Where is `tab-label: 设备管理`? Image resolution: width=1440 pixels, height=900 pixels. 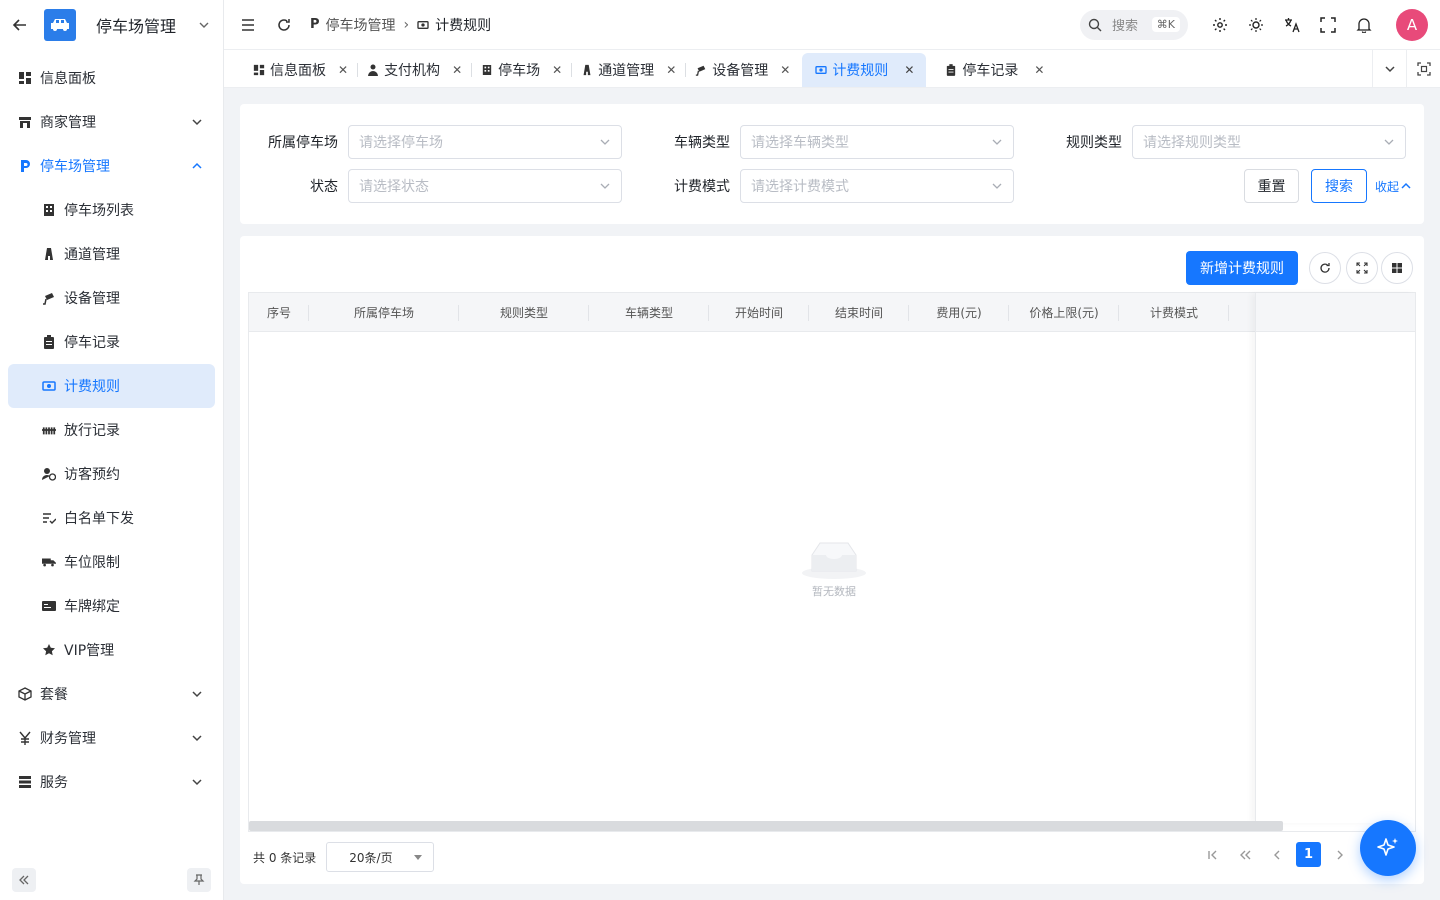 tab-label: 设备管理 is located at coordinates (740, 71).